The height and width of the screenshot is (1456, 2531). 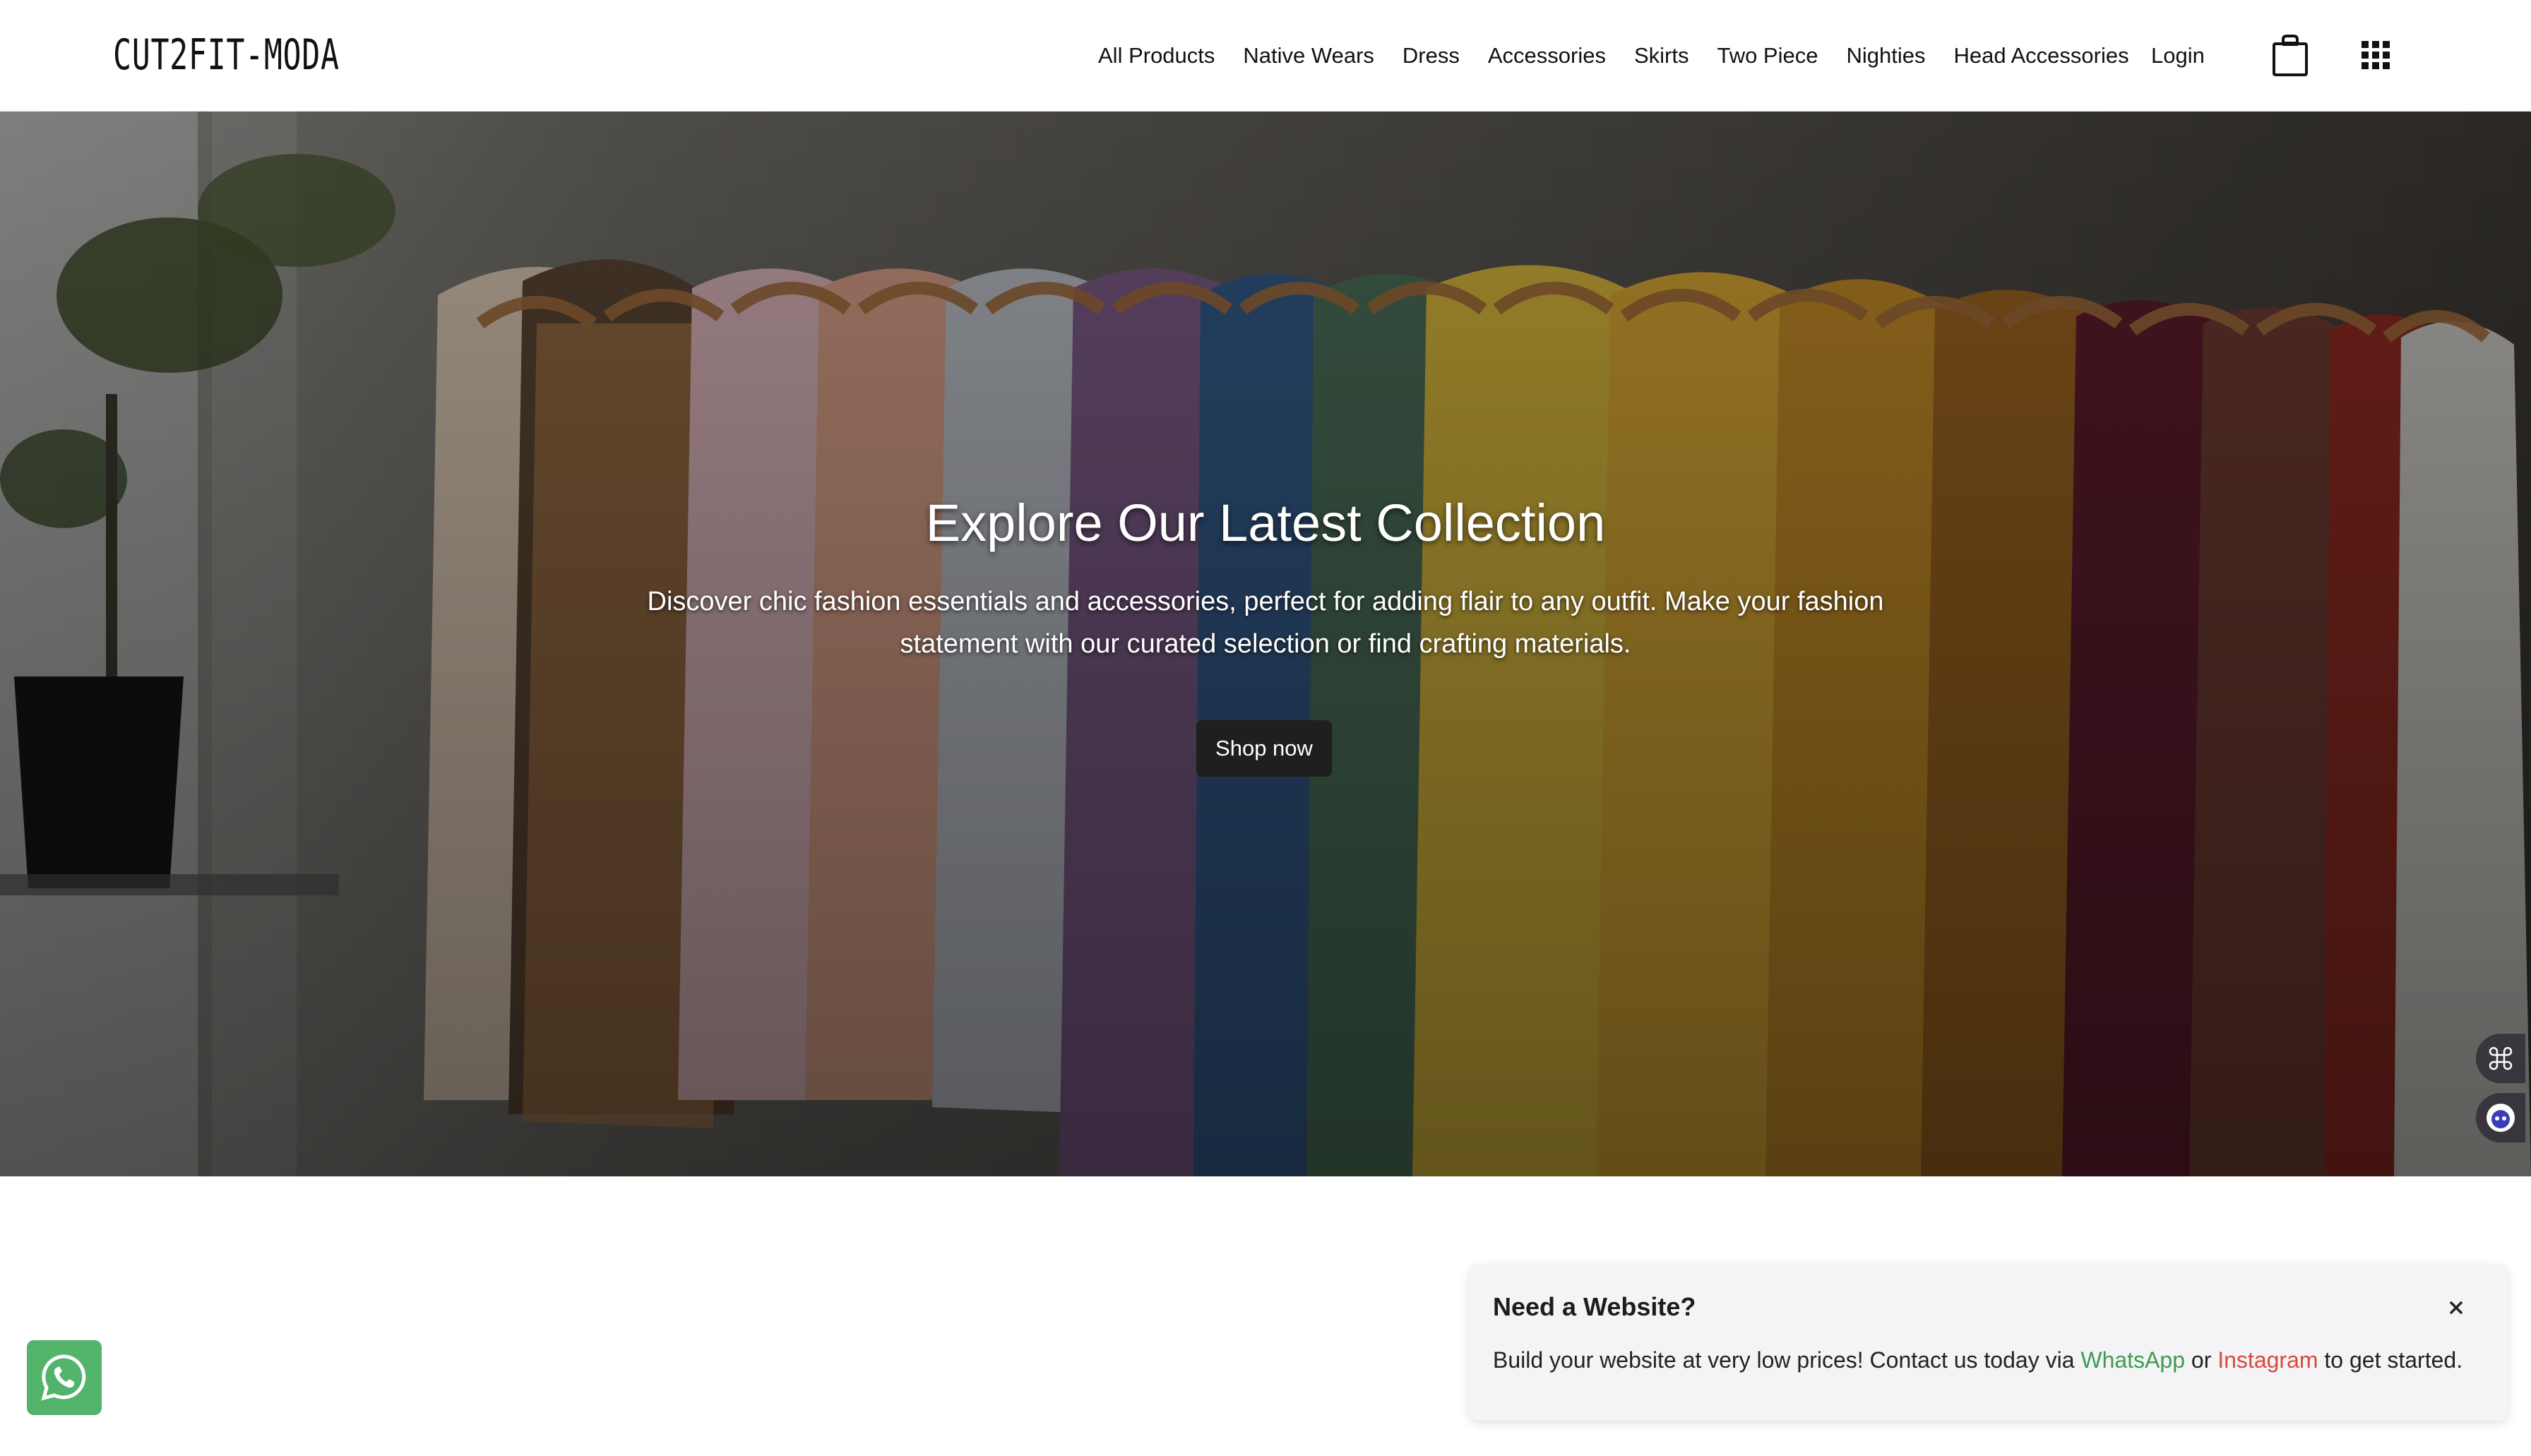 What do you see at coordinates (1265, 523) in the screenshot?
I see `hero-title: Explore Our Latest Collection` at bounding box center [1265, 523].